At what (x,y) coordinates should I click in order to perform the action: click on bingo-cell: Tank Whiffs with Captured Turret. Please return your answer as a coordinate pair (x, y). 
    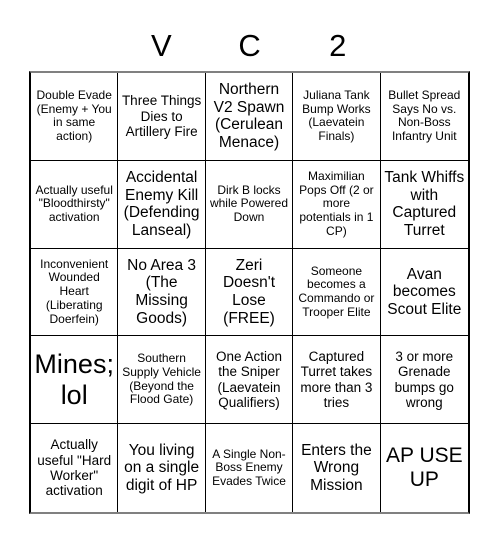
    Looking at the image, I should click on (424, 204).